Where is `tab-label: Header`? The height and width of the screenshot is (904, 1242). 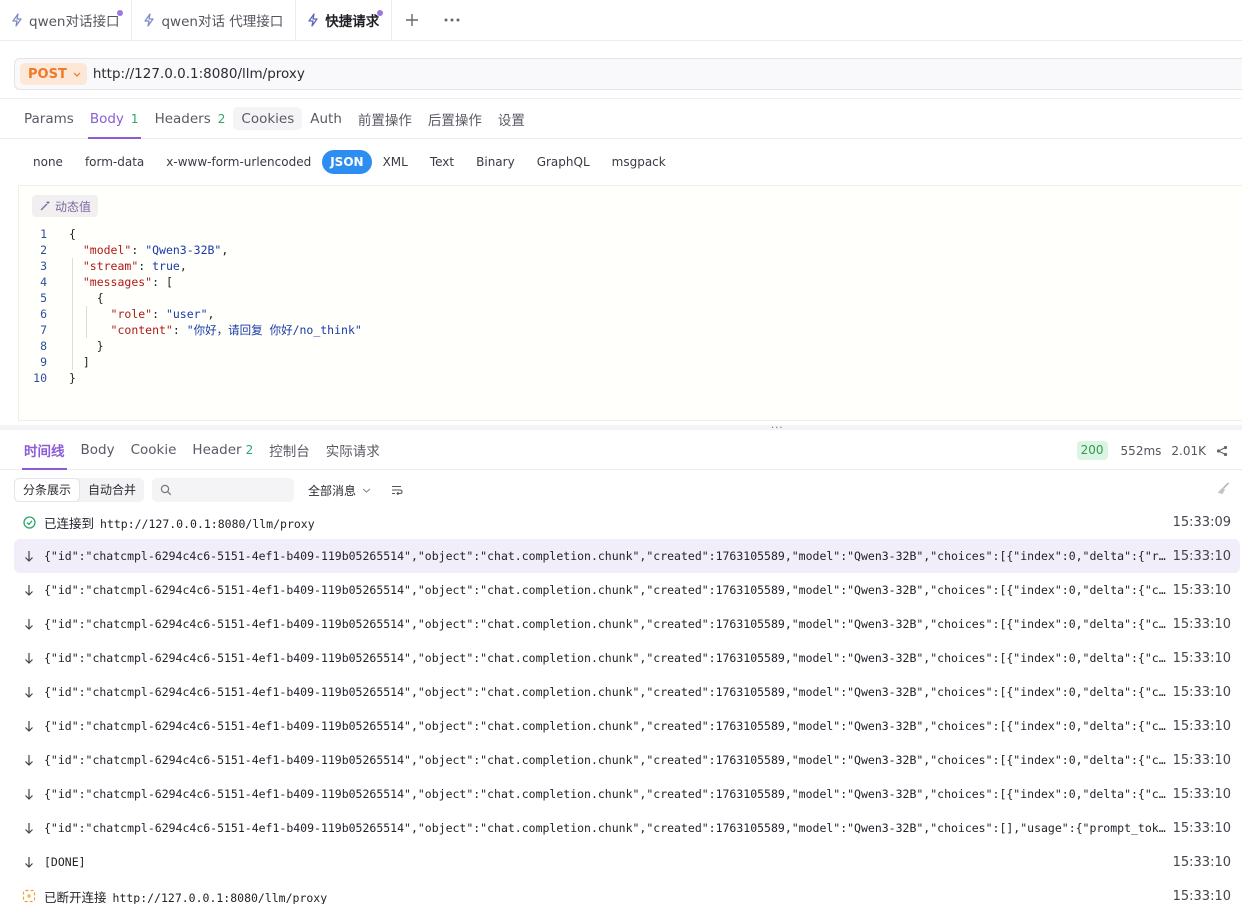
tab-label: Header is located at coordinates (217, 449).